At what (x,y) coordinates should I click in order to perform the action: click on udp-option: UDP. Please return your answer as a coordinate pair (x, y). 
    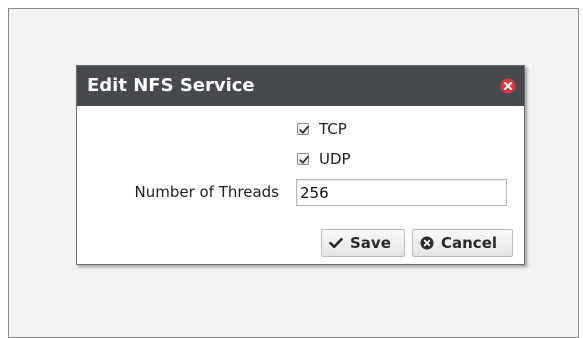
    Looking at the image, I should click on (324, 159).